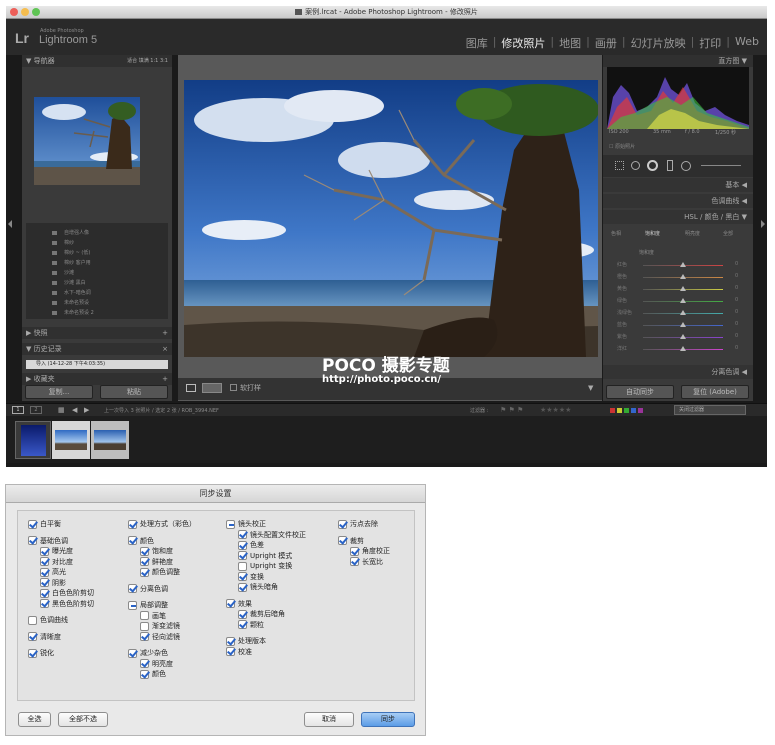 The image size is (775, 745). What do you see at coordinates (638, 410) in the screenshot?
I see `color-label-filter` at bounding box center [638, 410].